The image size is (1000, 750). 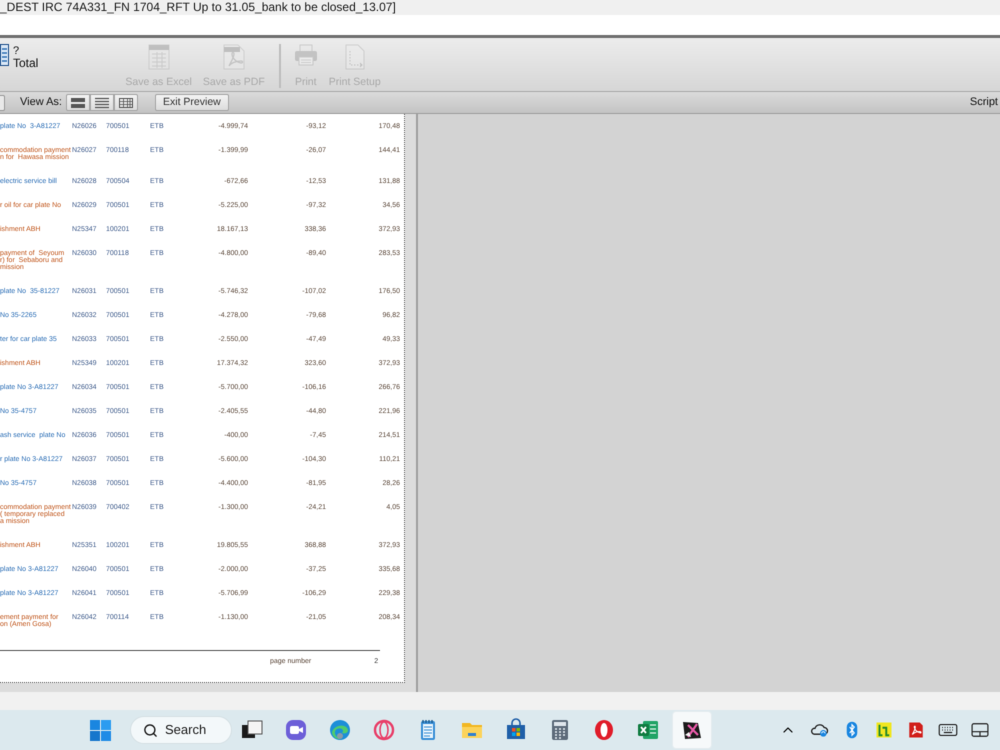 I want to click on report-label: Total, so click(x=25, y=63).